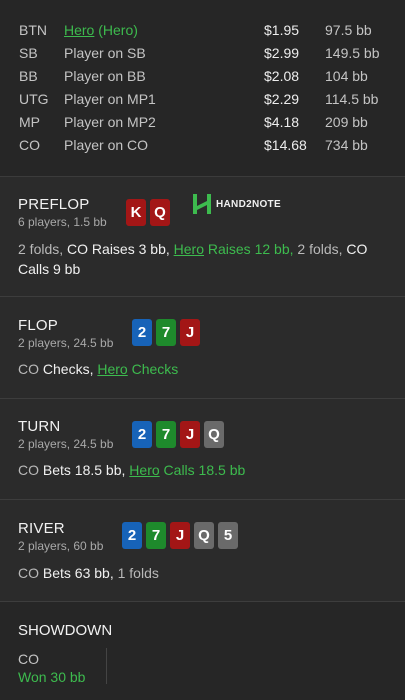  What do you see at coordinates (202, 76) in the screenshot?
I see `player-row-bb: BB Player on BB $2.08 104 bb` at bounding box center [202, 76].